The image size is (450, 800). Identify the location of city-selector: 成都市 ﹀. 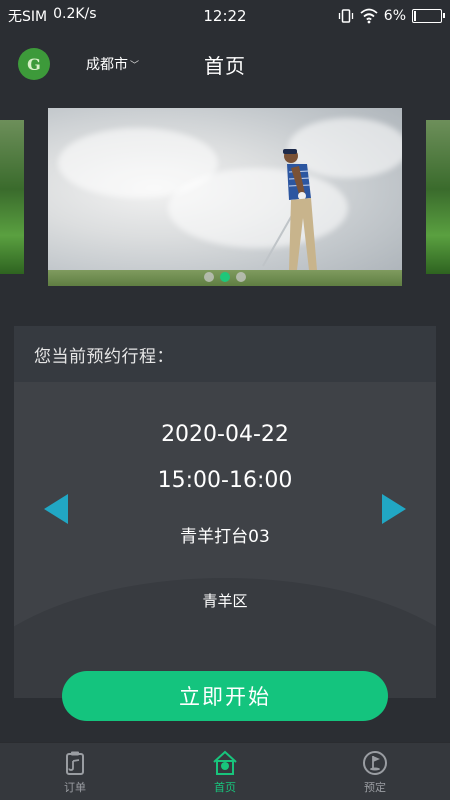
(112, 64).